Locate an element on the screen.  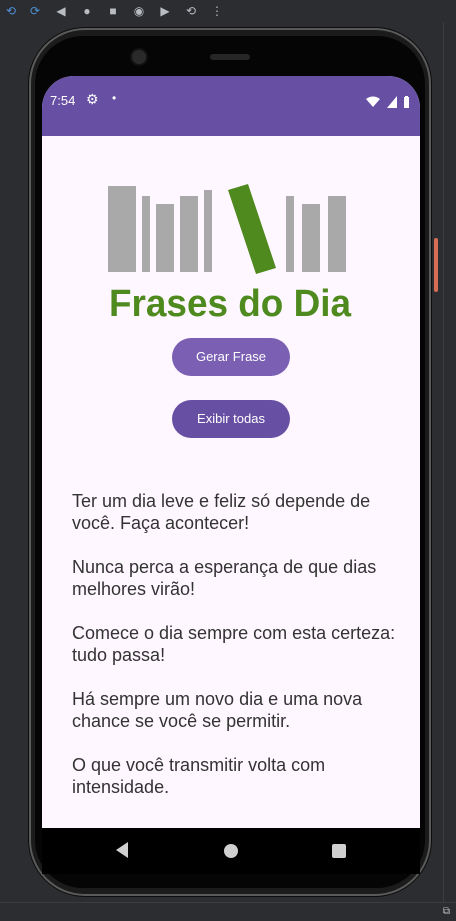
earpiece-speaker is located at coordinates (230, 57).